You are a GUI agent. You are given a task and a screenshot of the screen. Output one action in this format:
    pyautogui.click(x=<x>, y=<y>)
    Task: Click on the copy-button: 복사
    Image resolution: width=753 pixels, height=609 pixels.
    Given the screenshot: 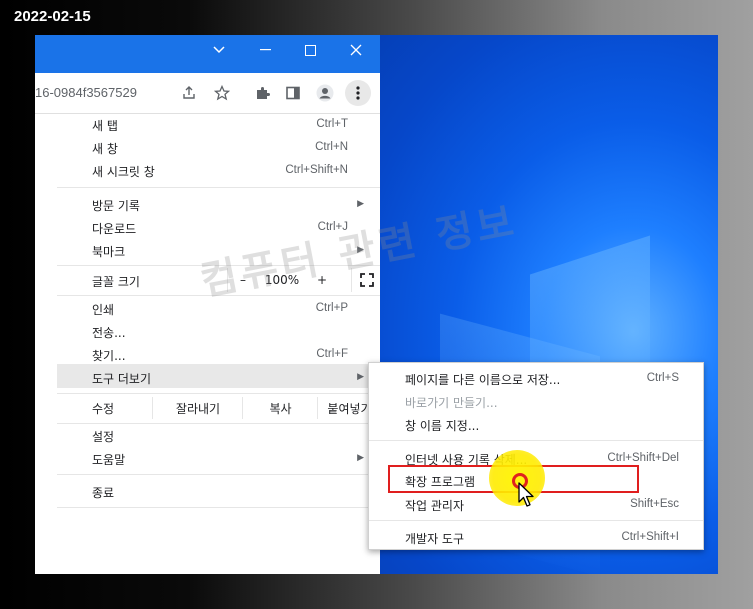 What is the action you would take?
    pyautogui.click(x=280, y=408)
    